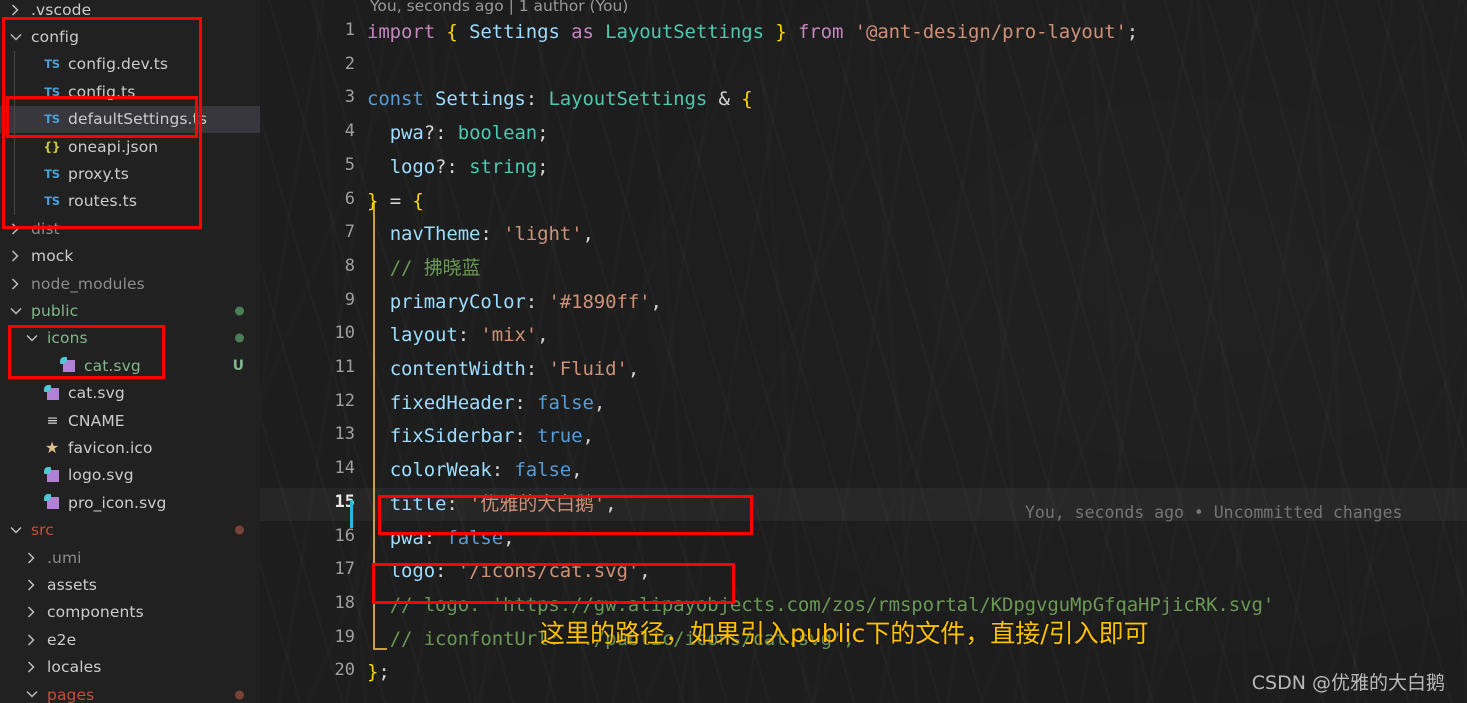  I want to click on tree-folder-components: components, so click(130, 612).